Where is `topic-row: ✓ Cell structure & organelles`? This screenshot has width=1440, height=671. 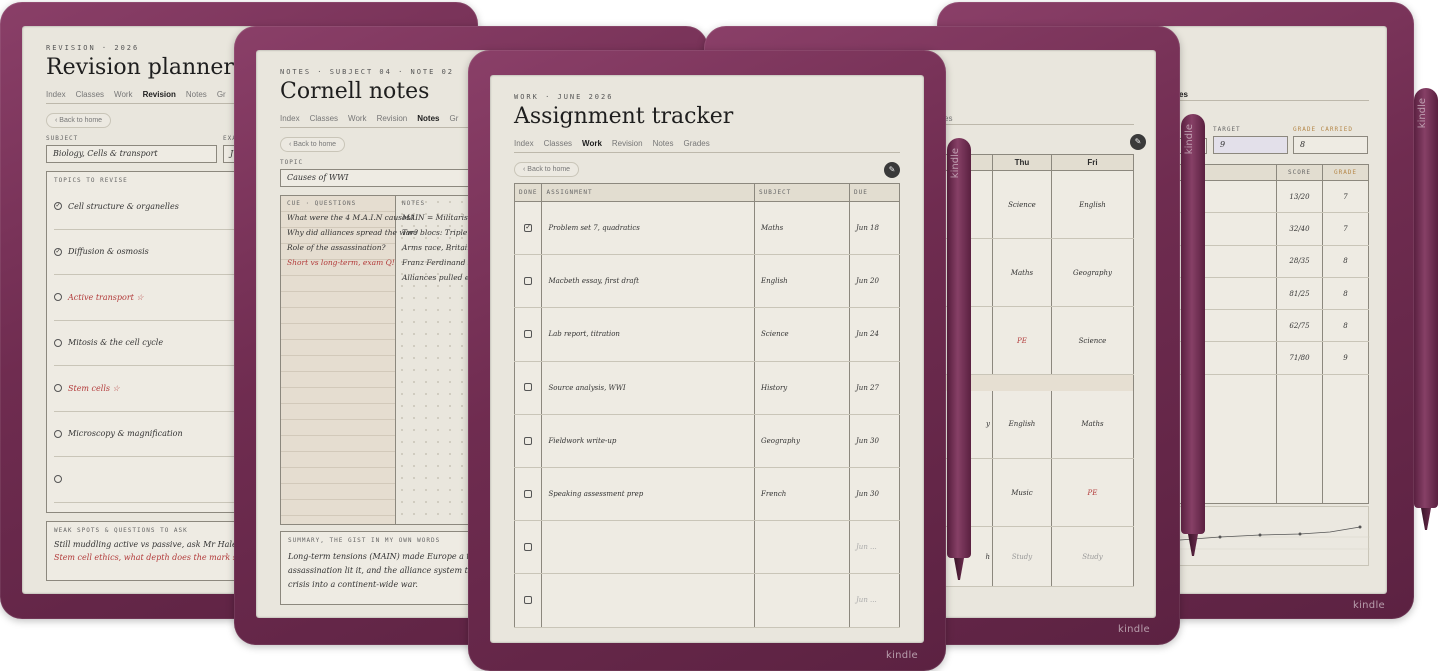
topic-row: ✓ Cell structure & organelles is located at coordinates (151, 207).